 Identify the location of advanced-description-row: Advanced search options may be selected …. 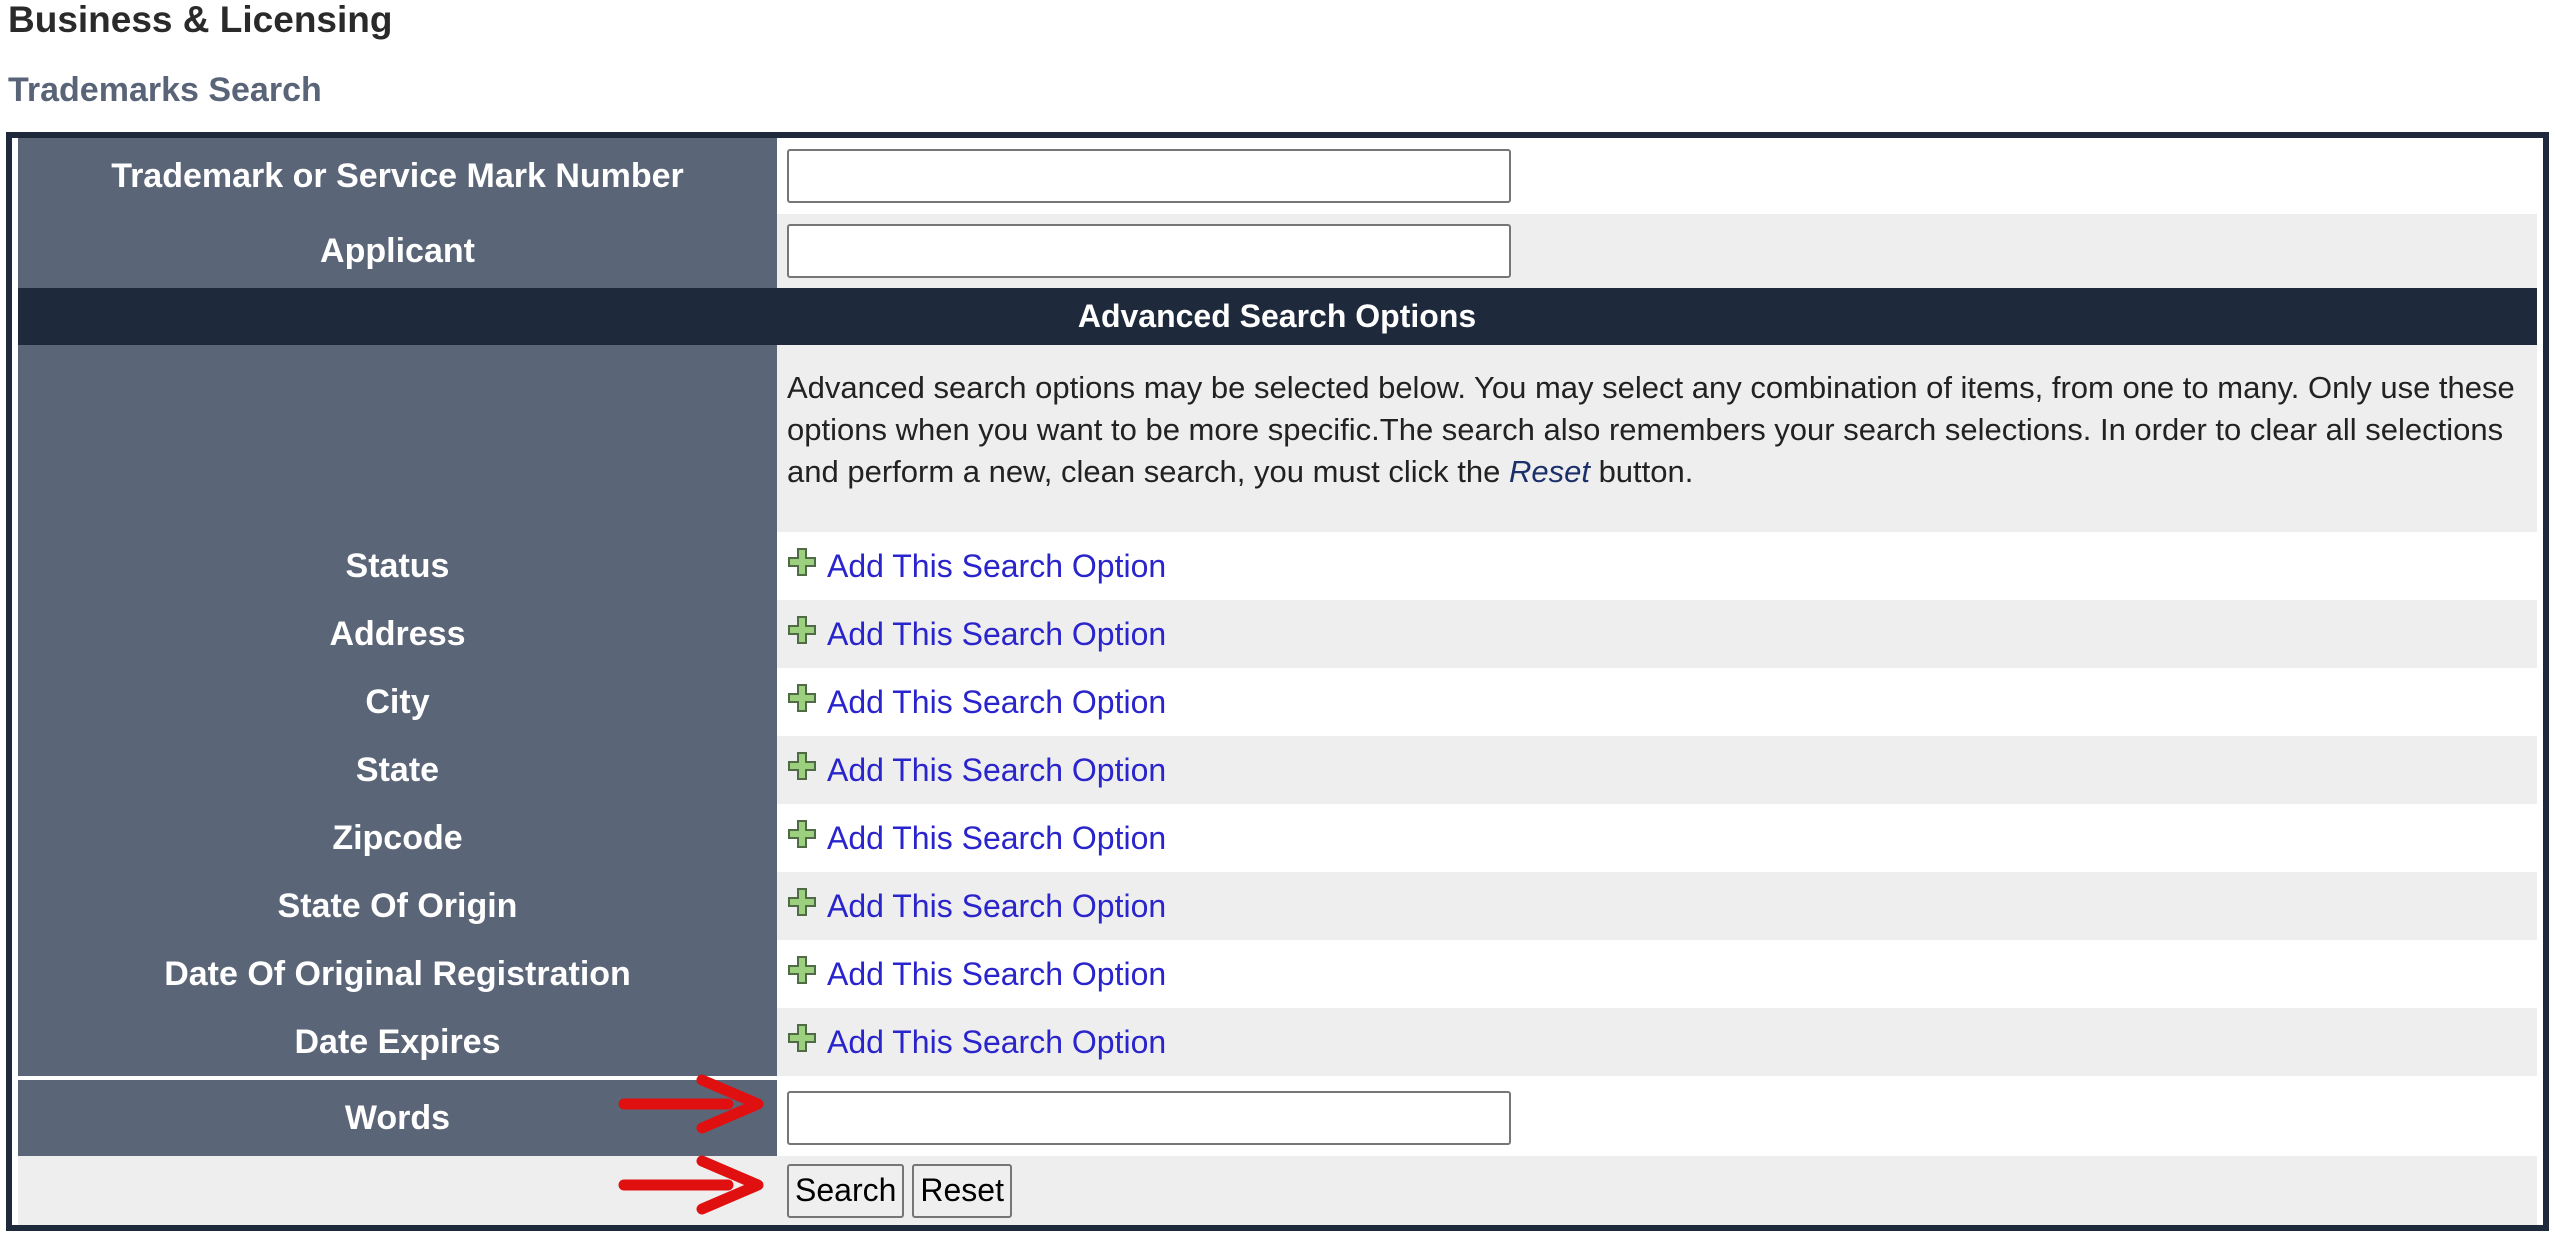
(1277, 438).